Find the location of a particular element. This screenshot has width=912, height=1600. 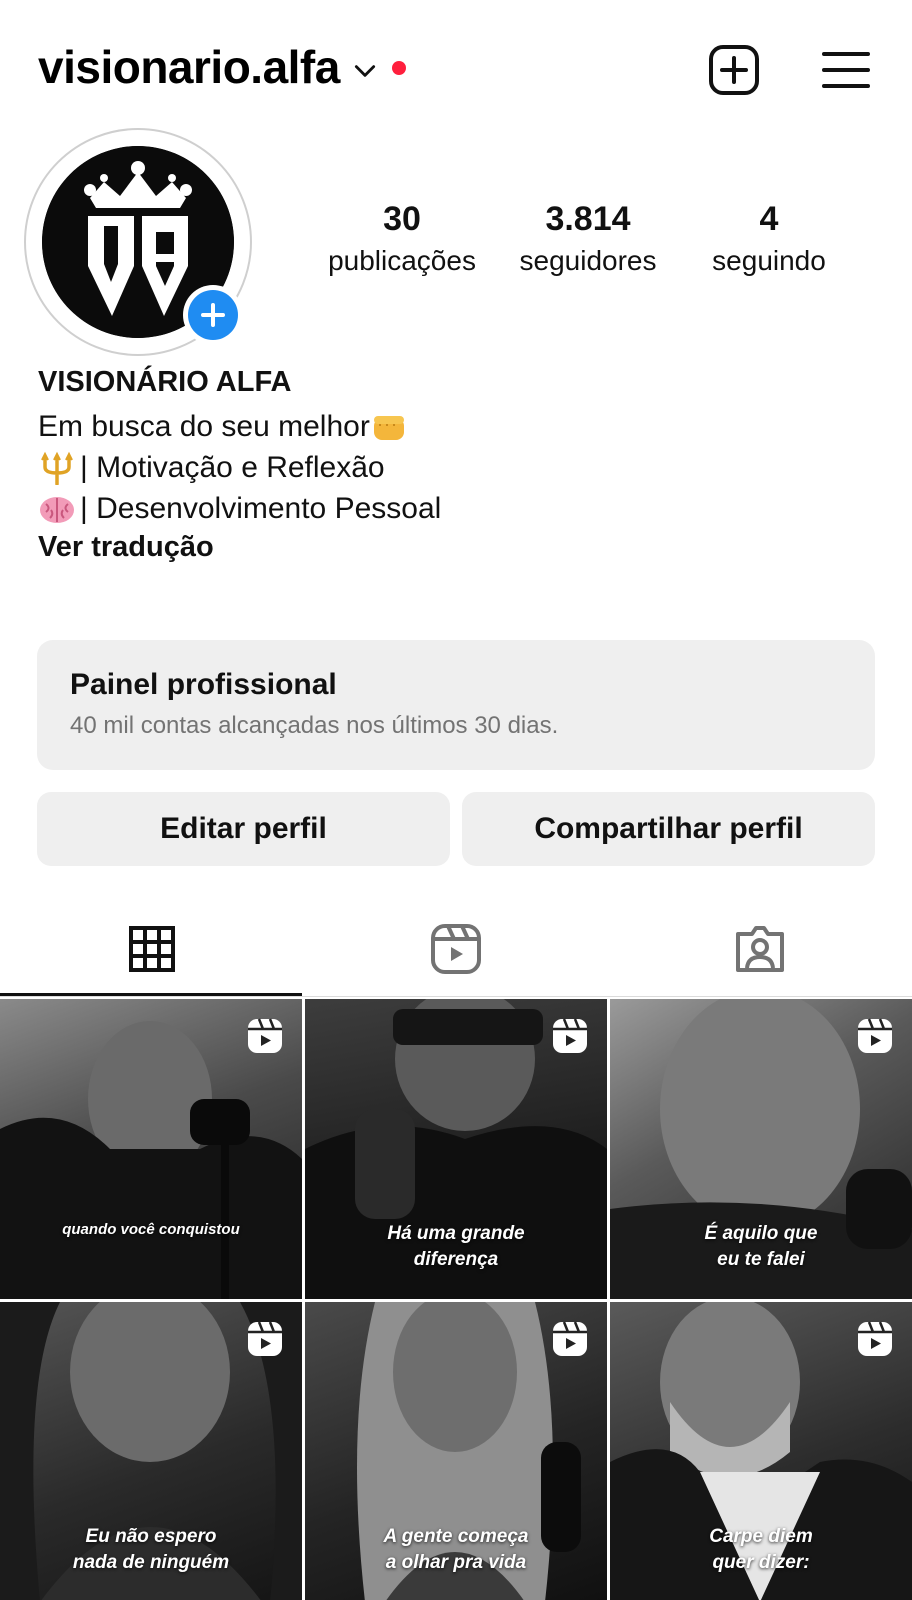

post-tile: A gente começa a olhar pra vida is located at coordinates (456, 1451).